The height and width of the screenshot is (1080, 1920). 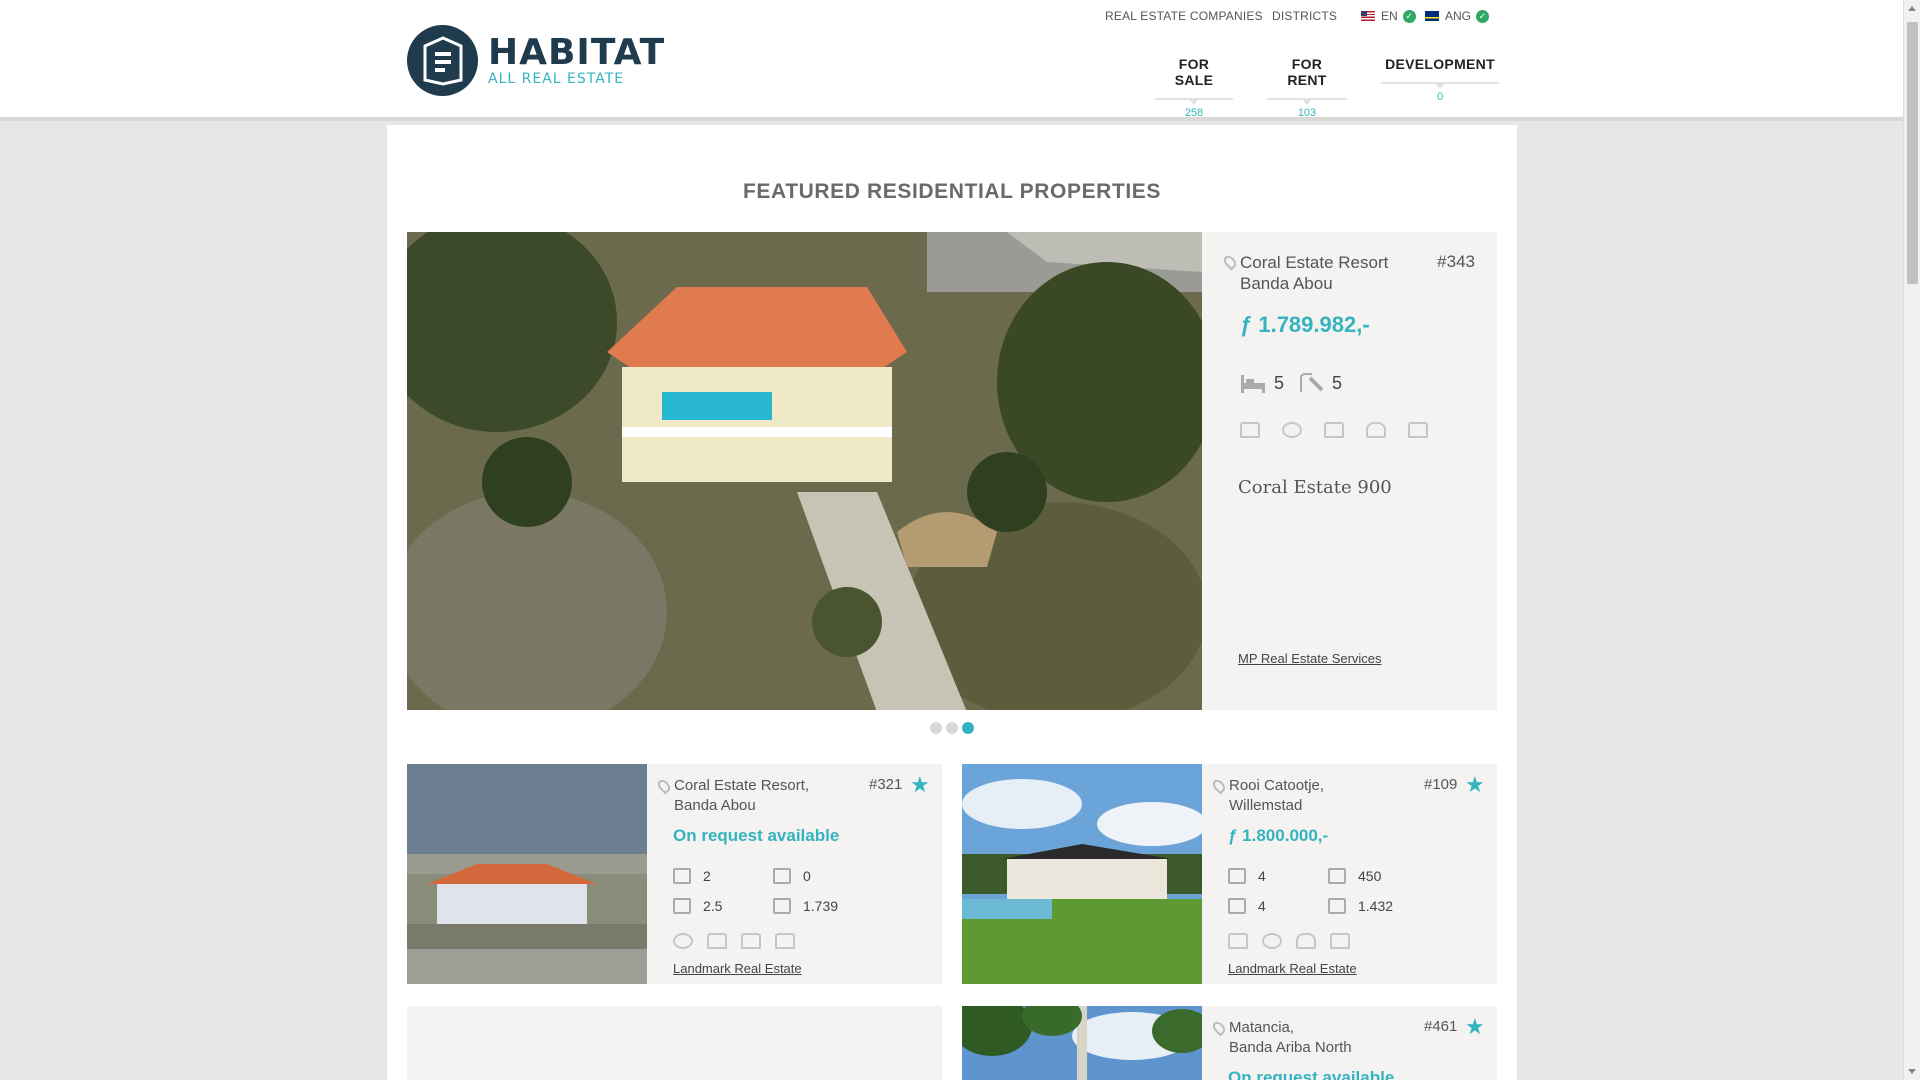 What do you see at coordinates (1912, 8) in the screenshot?
I see `scroll-up-icon` at bounding box center [1912, 8].